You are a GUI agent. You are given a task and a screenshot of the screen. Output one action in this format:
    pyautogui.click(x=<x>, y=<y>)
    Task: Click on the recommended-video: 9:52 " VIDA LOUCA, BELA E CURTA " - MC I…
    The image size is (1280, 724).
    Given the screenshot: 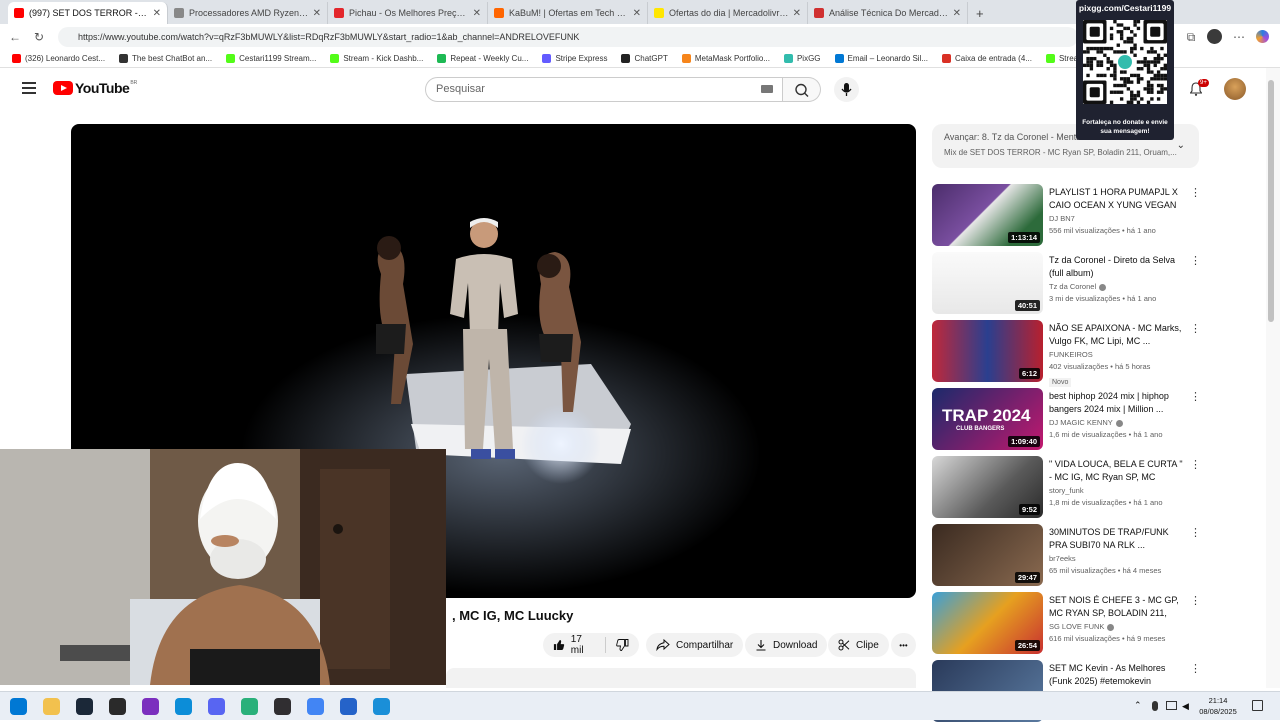 What is the action you would take?
    pyautogui.click(x=1066, y=488)
    